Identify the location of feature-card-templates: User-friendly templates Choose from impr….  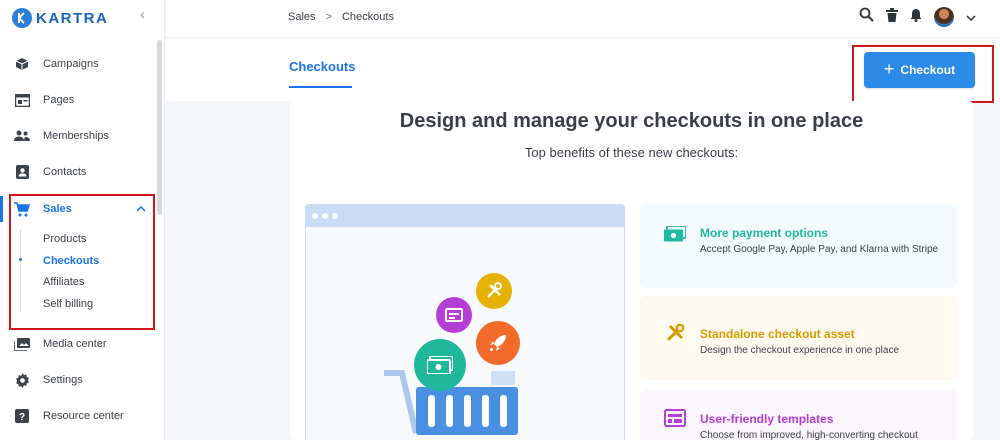
(798, 415).